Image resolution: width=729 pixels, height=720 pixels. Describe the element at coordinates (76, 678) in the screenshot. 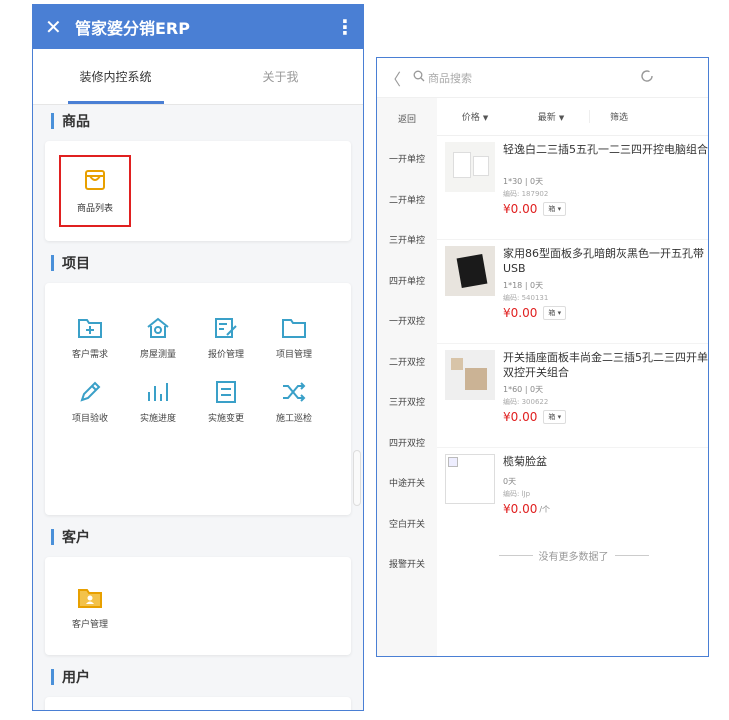

I see `section-label: 用户` at that location.